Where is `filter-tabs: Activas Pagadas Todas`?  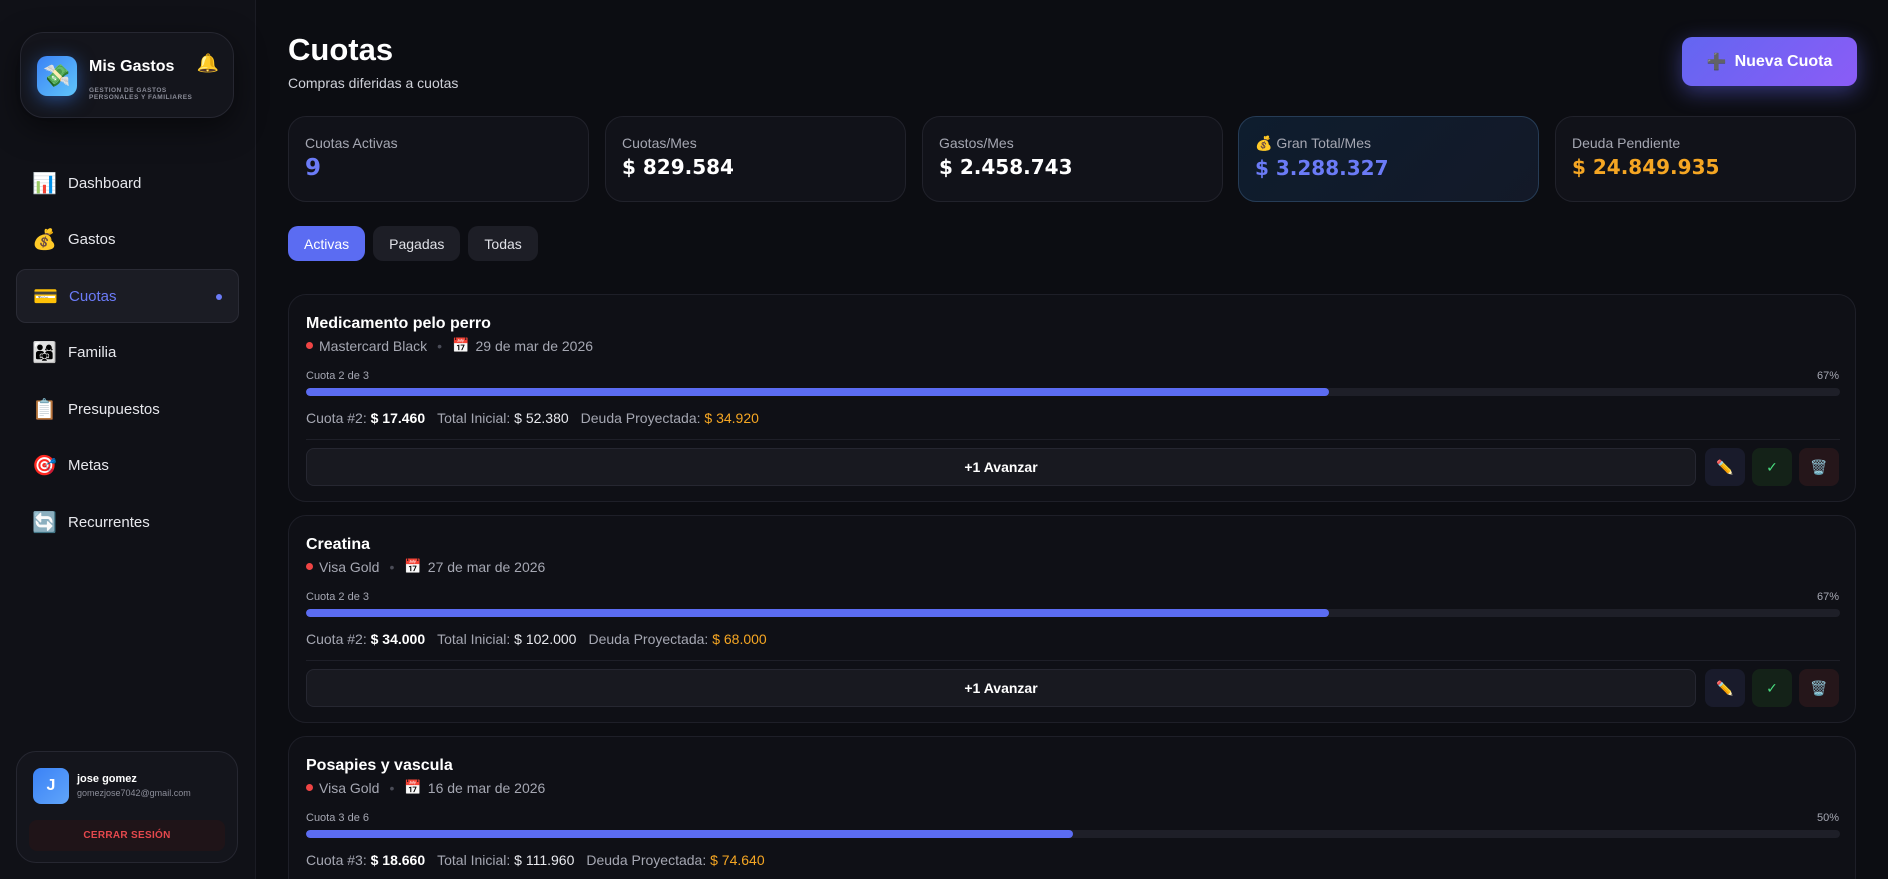
filter-tabs: Activas Pagadas Todas is located at coordinates (413, 243).